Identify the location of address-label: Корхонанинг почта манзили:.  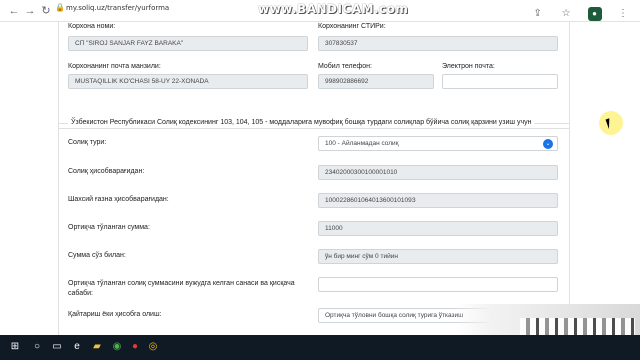
(114, 66).